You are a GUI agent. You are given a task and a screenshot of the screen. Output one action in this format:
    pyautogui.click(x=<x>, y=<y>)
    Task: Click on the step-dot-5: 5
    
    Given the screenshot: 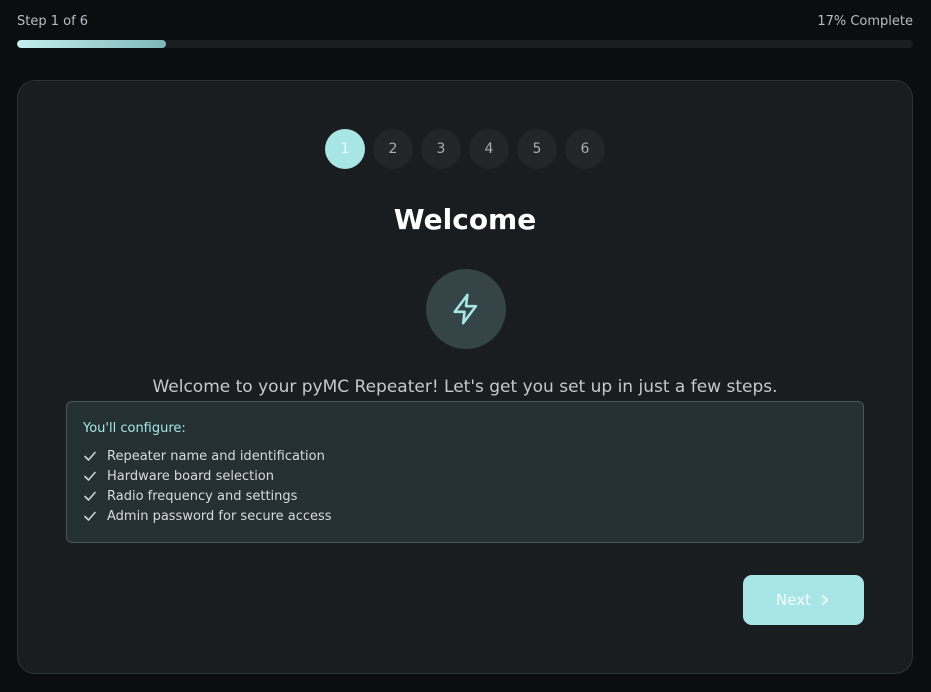 What is the action you would take?
    pyautogui.click(x=537, y=149)
    